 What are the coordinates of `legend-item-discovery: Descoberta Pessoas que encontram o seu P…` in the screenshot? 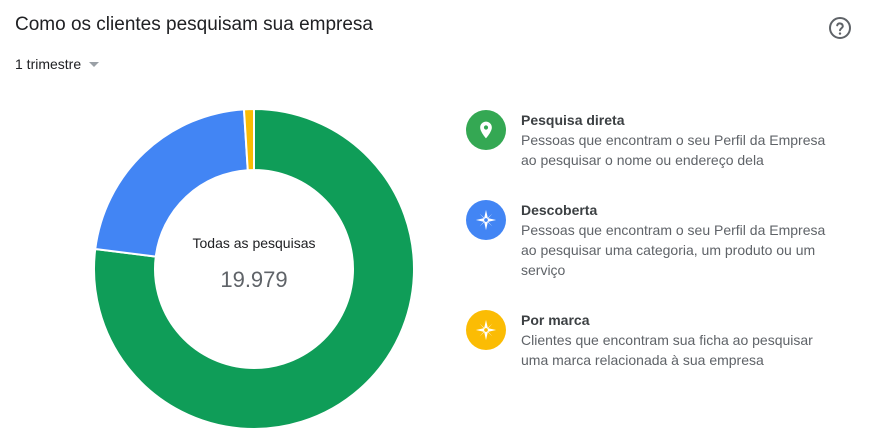 It's located at (648, 240).